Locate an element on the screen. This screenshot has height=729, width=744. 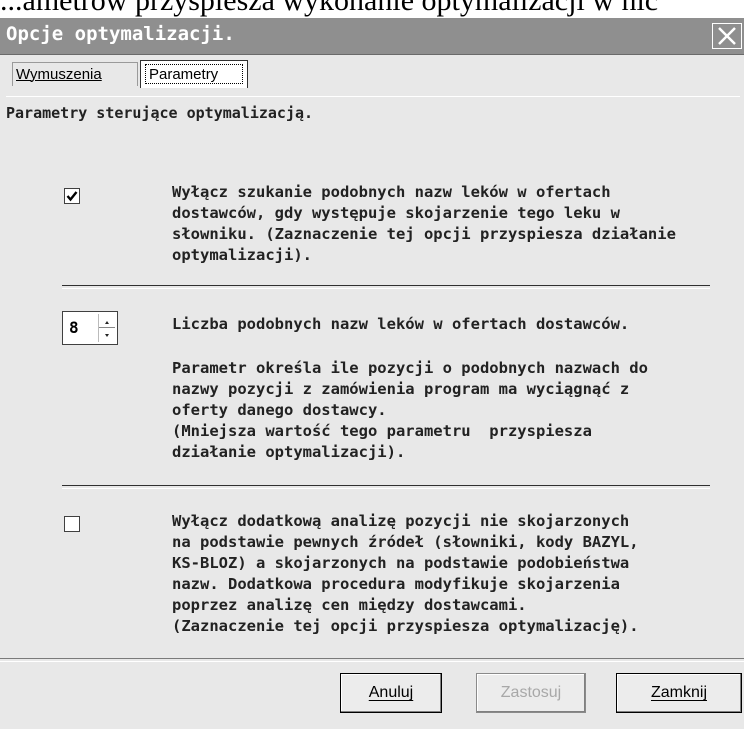
spinner-value: 8 is located at coordinates (74, 327).